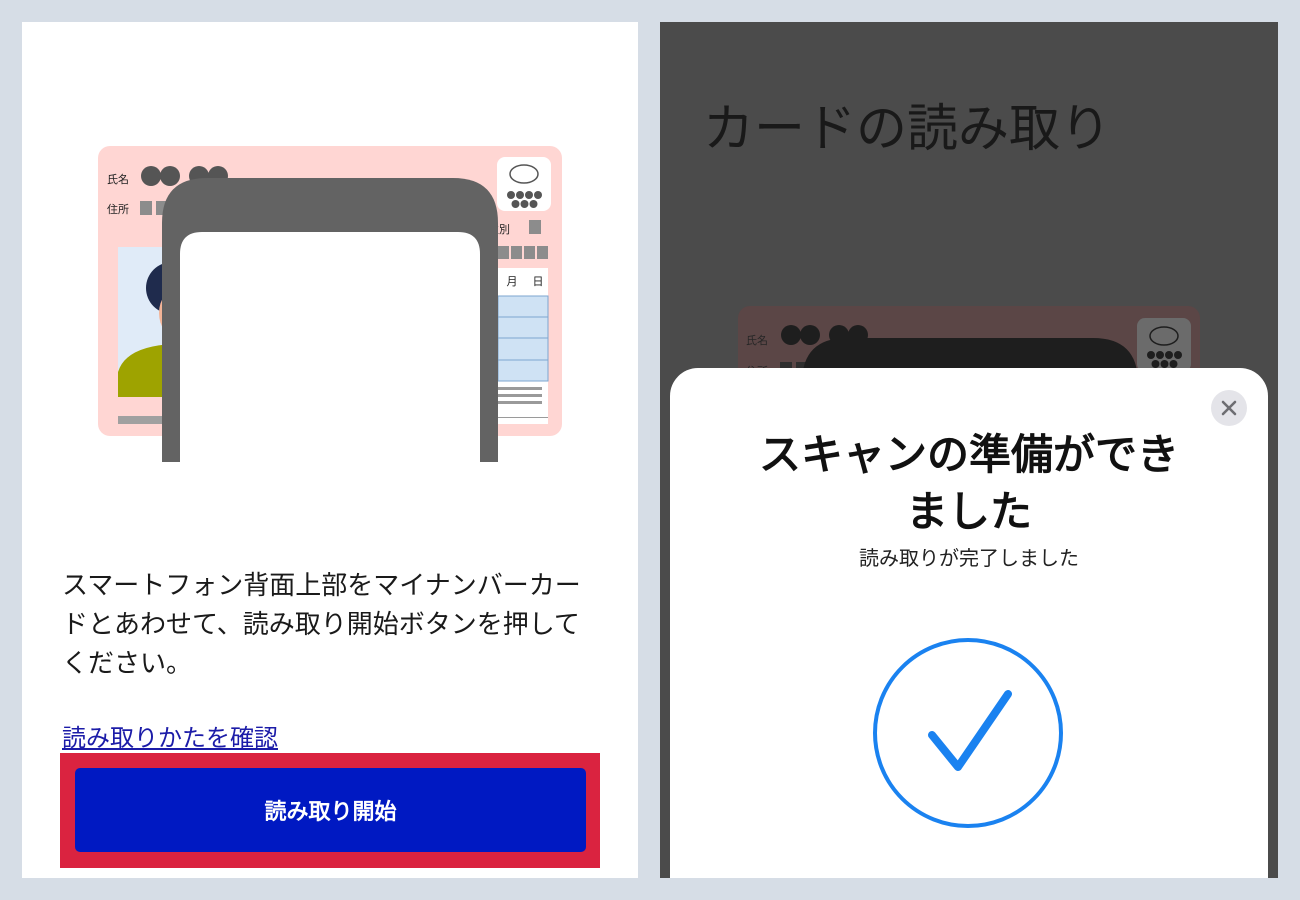 The image size is (1300, 900). I want to click on check-circle, so click(968, 733).